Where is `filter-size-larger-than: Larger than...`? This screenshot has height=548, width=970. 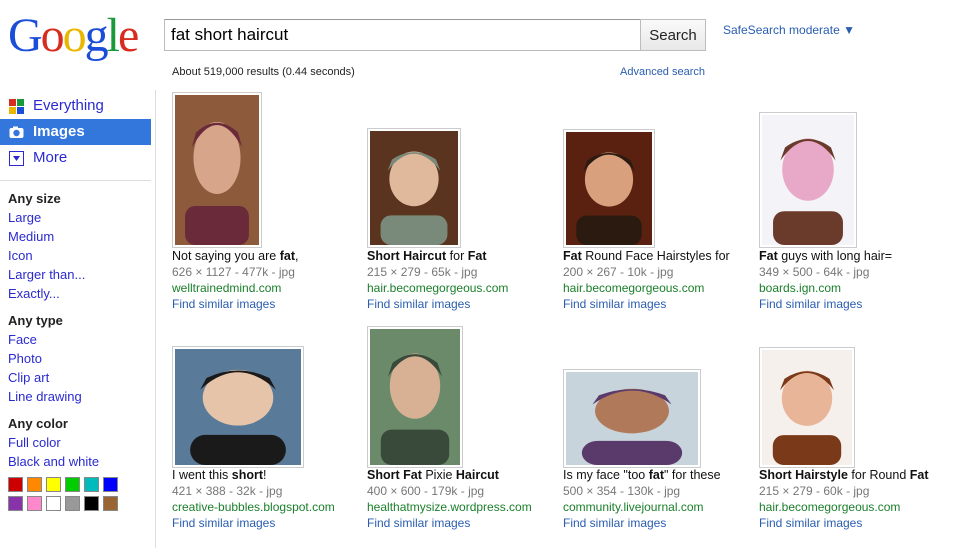 filter-size-larger-than: Larger than... is located at coordinates (78, 274).